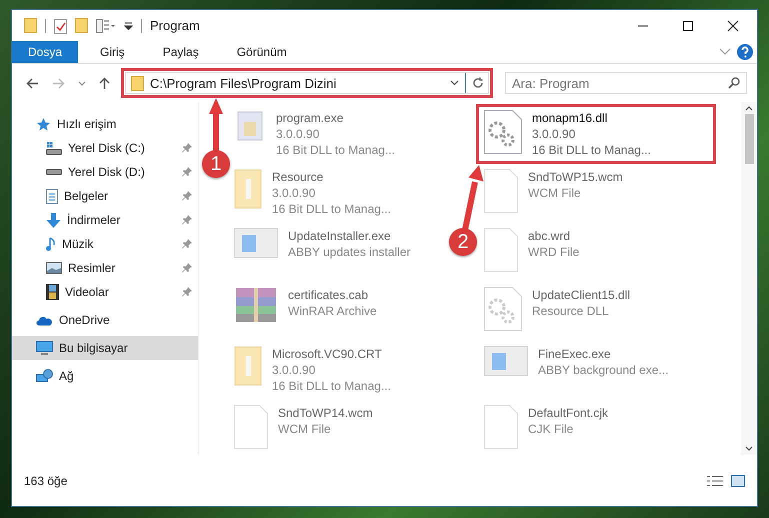 Image resolution: width=769 pixels, height=518 pixels. Describe the element at coordinates (104, 83) in the screenshot. I see `up-arrow-icon` at that location.